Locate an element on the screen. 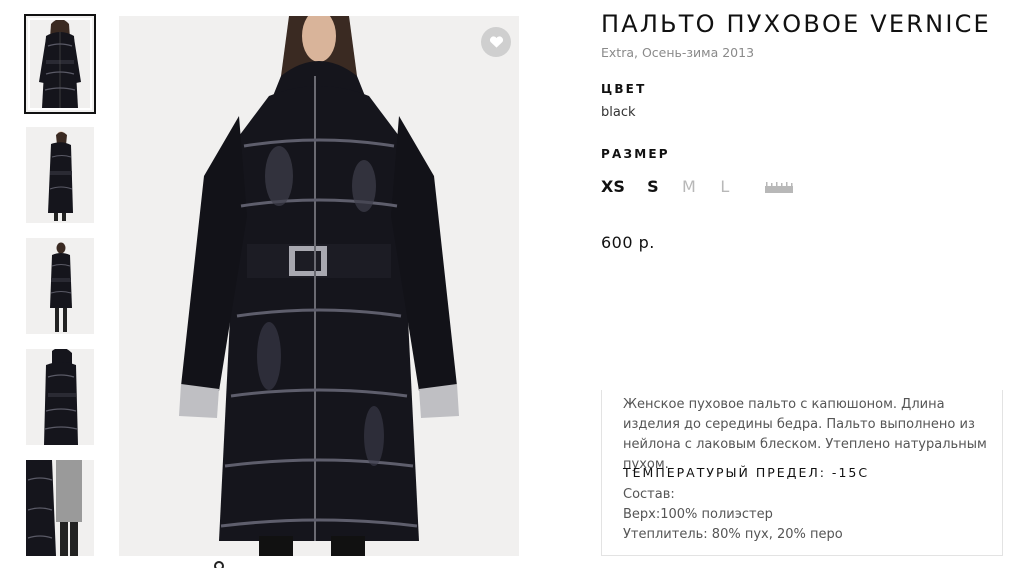 This screenshot has height=568, width=1031. favorite-button is located at coordinates (496, 42).